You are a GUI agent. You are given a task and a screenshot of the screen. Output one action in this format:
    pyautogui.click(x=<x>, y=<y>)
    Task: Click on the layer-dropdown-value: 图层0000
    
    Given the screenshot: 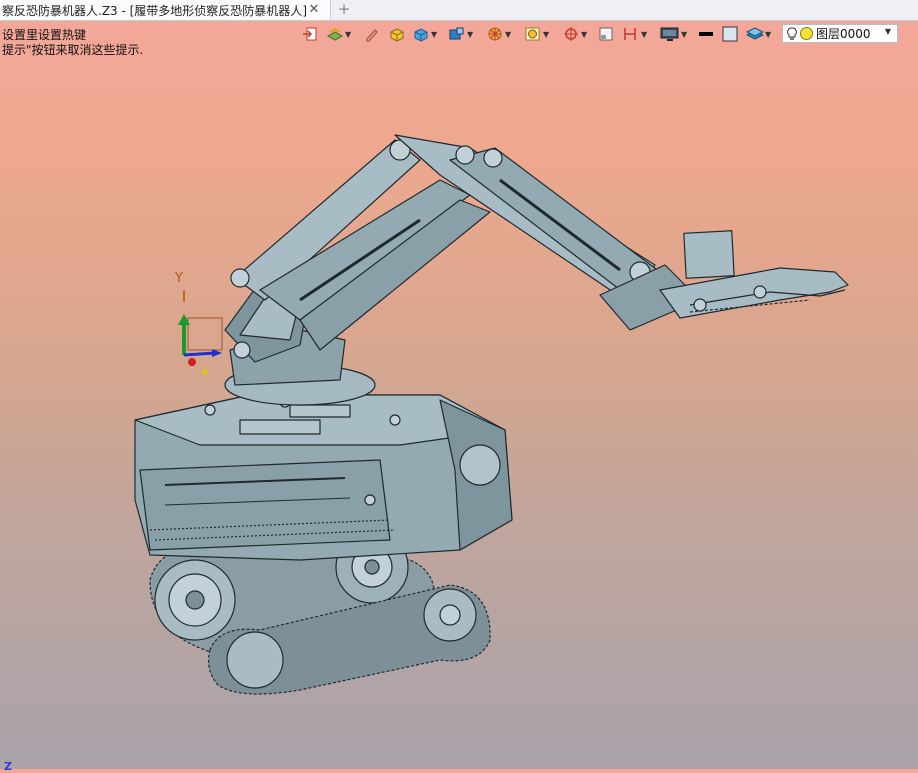 What is the action you would take?
    pyautogui.click(x=843, y=34)
    